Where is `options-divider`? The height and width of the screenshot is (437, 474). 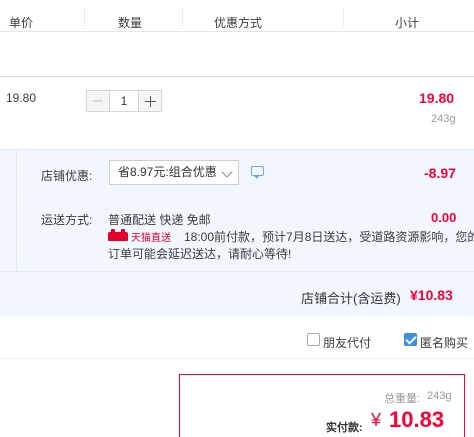
options-divider is located at coordinates (237, 358).